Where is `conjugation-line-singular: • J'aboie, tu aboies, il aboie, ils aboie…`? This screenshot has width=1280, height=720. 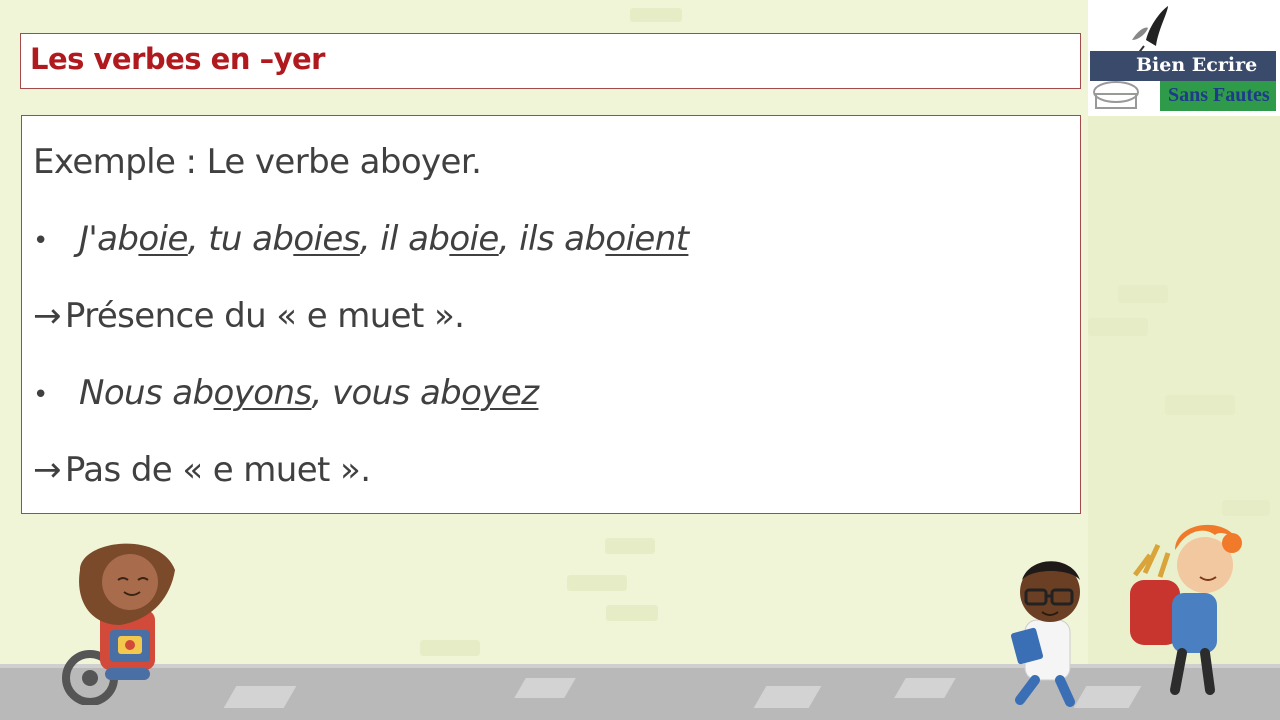 conjugation-line-singular: • J'aboie, tu aboies, il aboie, ils aboie… is located at coordinates (361, 239).